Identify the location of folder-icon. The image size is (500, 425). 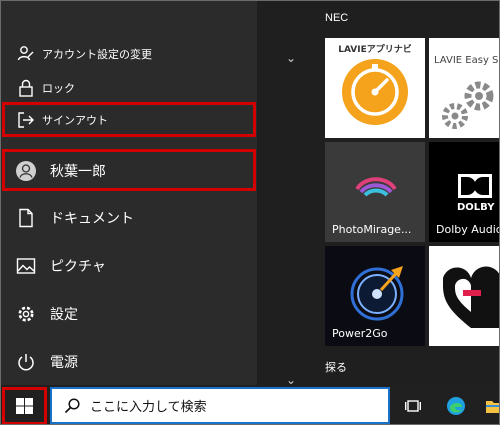
(492, 407).